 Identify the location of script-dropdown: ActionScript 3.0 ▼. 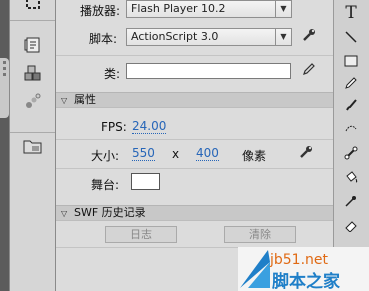
(209, 37).